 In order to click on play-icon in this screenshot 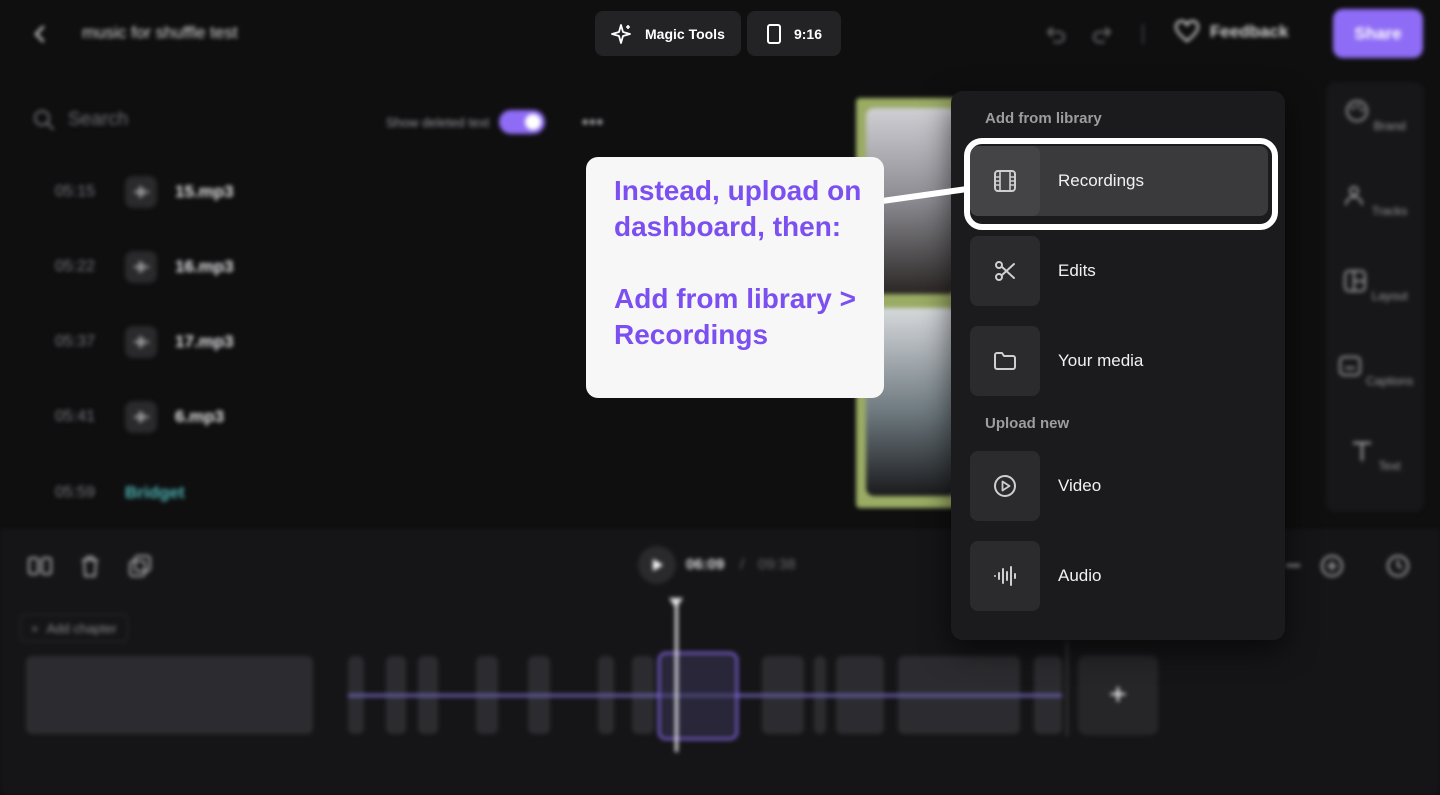, I will do `click(658, 565)`.